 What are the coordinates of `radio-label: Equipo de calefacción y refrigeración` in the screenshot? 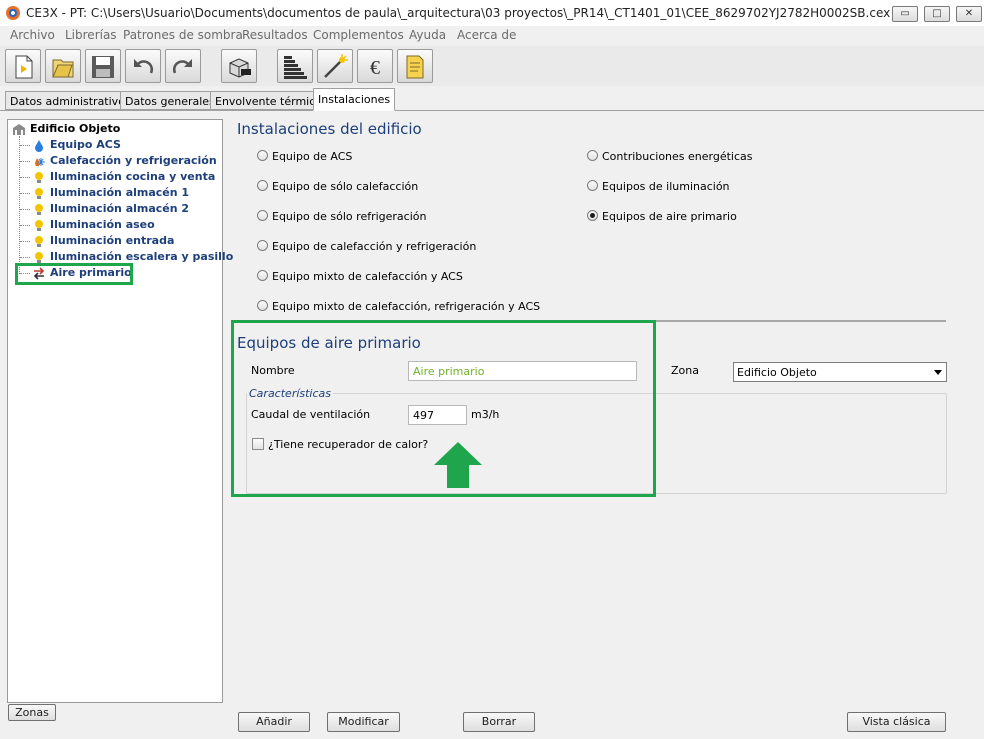 It's located at (374, 246).